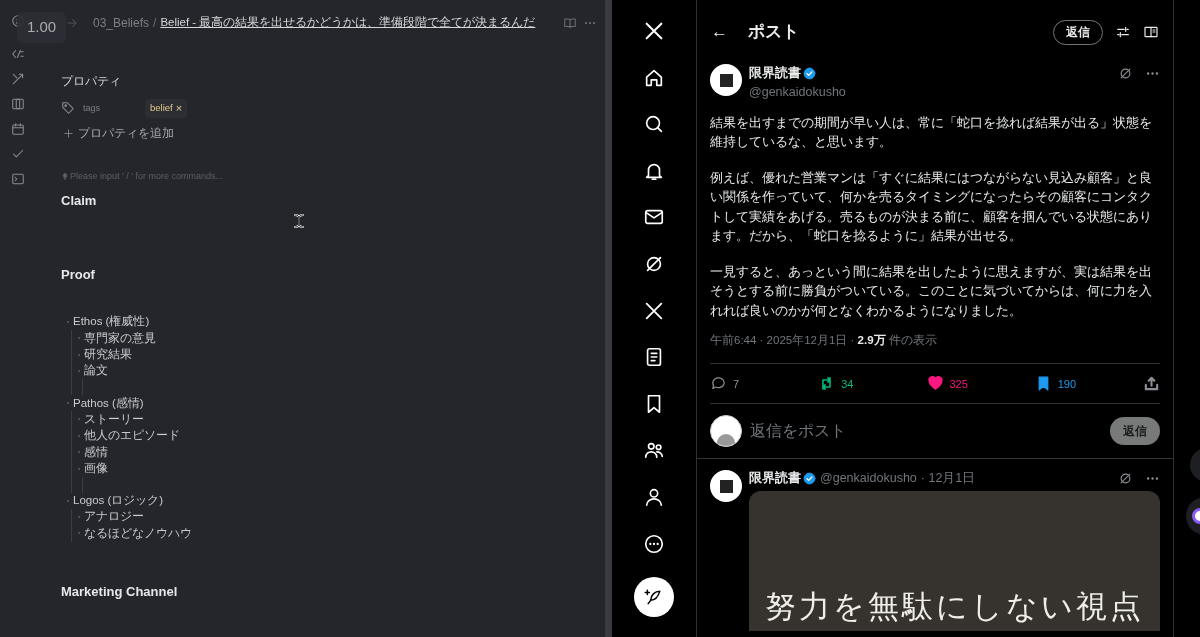  Describe the element at coordinates (948, 478) in the screenshot. I see `post-date: · 12月1日` at that location.